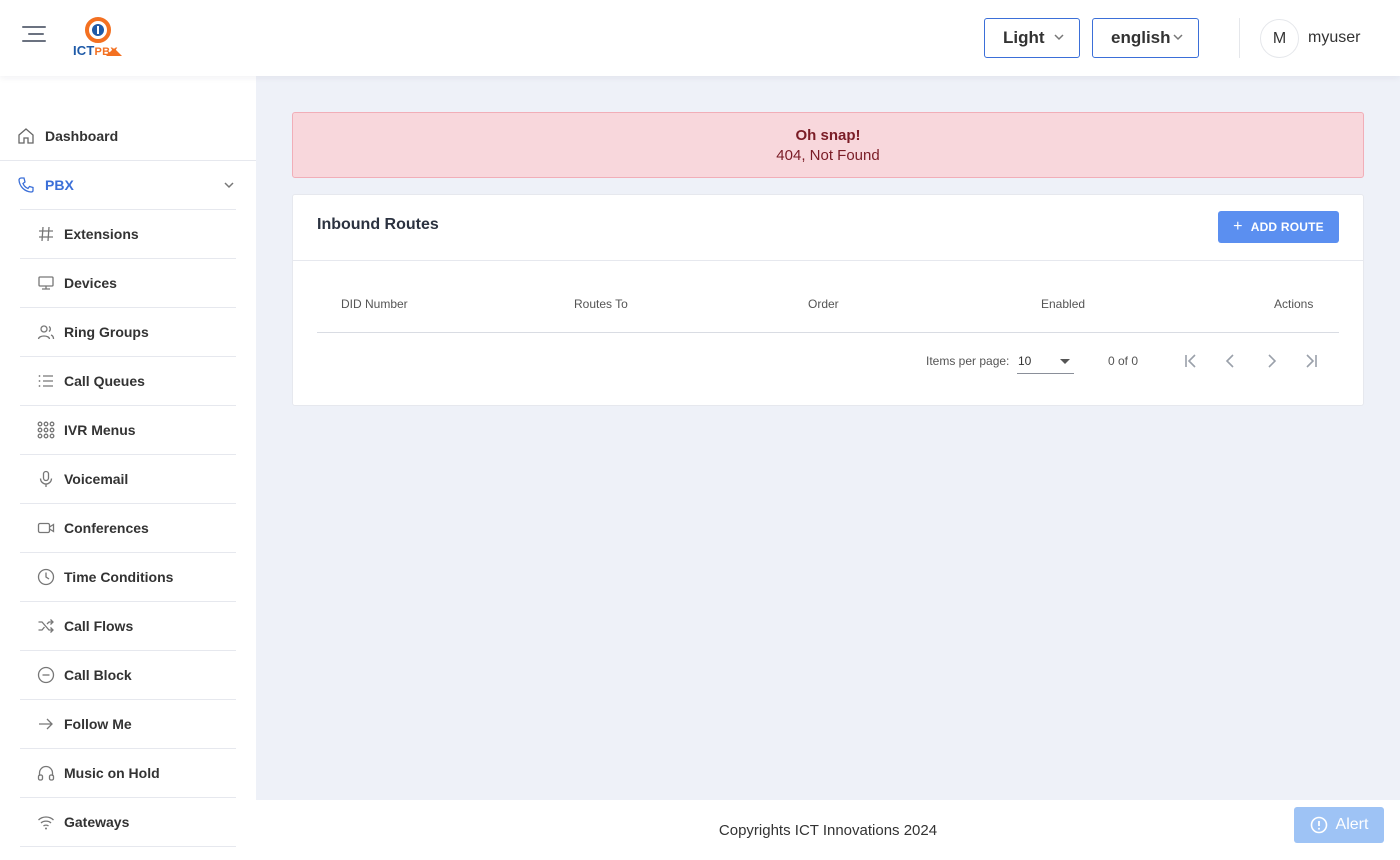 The height and width of the screenshot is (860, 1400). I want to click on sidebar-item-label: Conferences, so click(106, 528).